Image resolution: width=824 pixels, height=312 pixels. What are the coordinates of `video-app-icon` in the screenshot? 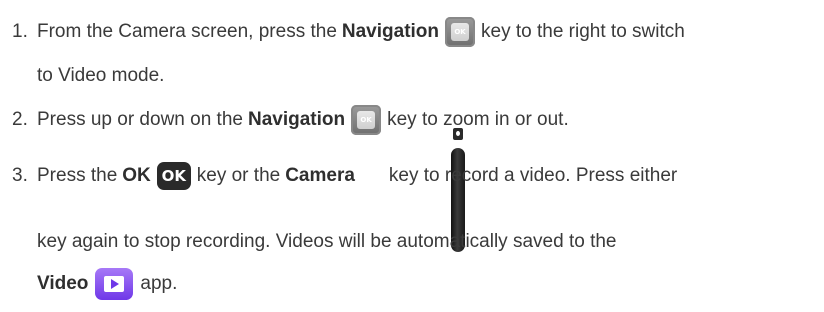 It's located at (114, 284).